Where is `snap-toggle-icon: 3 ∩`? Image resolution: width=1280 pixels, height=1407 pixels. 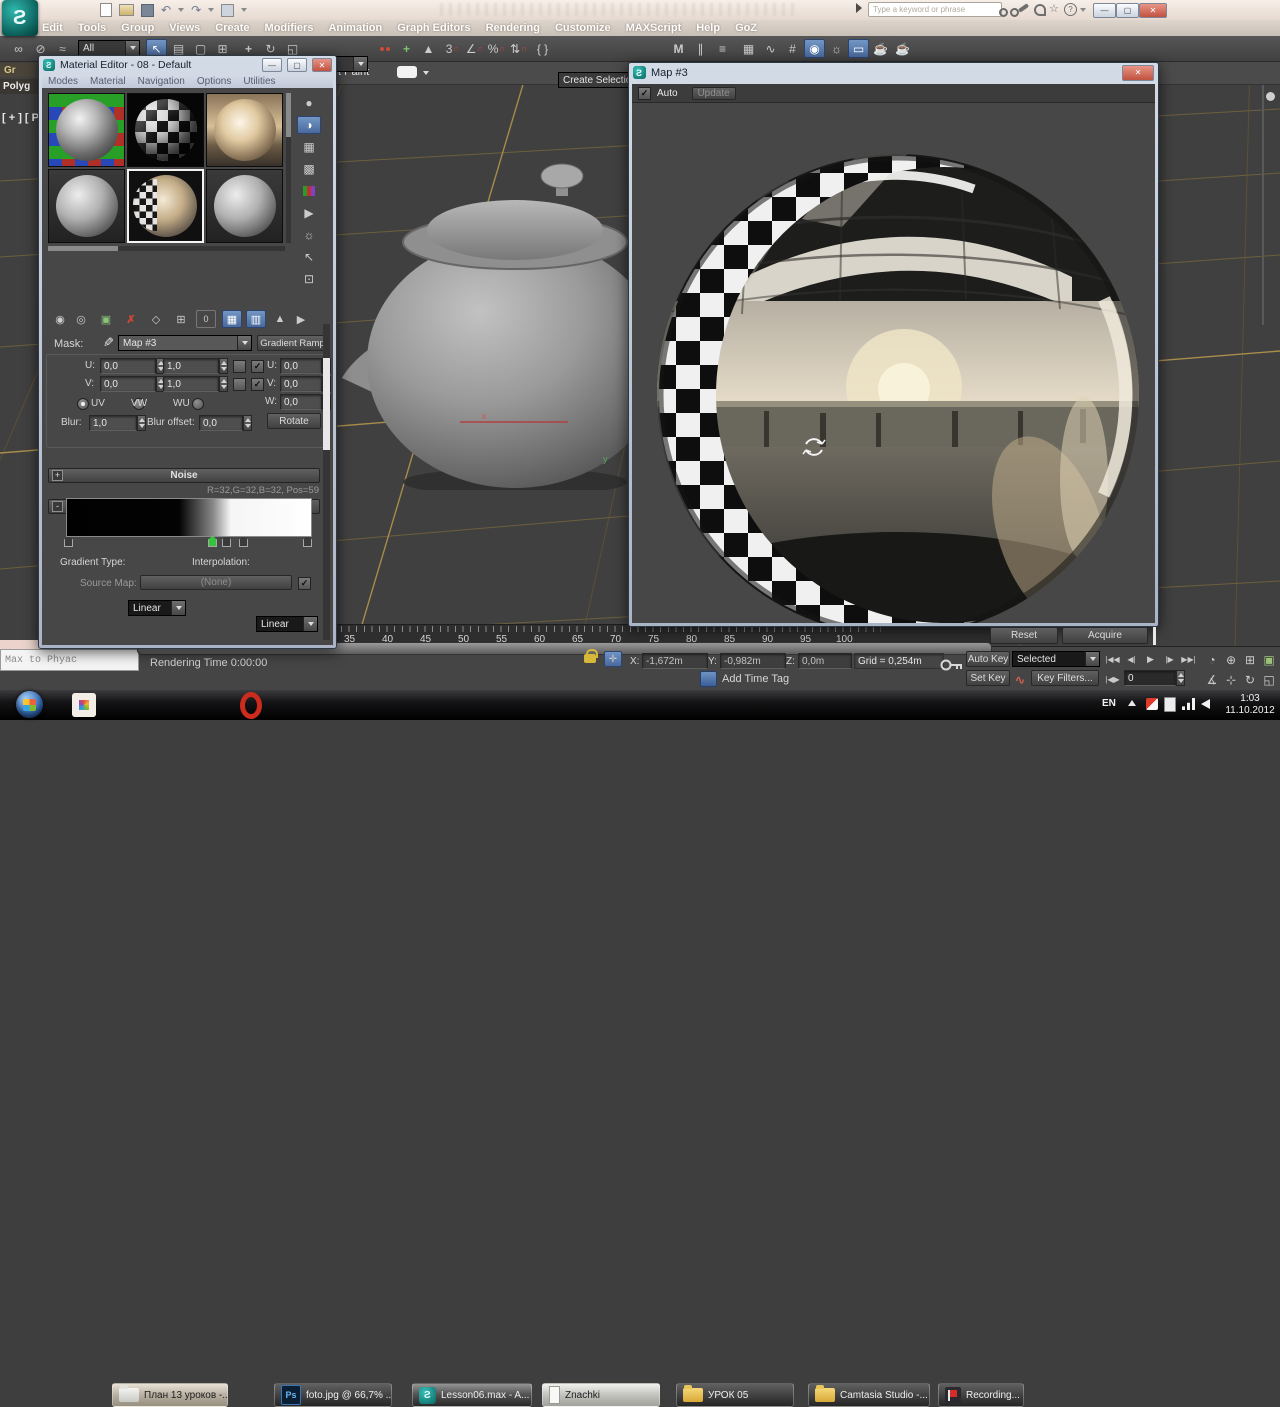
snap-toggle-icon: 3 ∩ is located at coordinates (452, 48).